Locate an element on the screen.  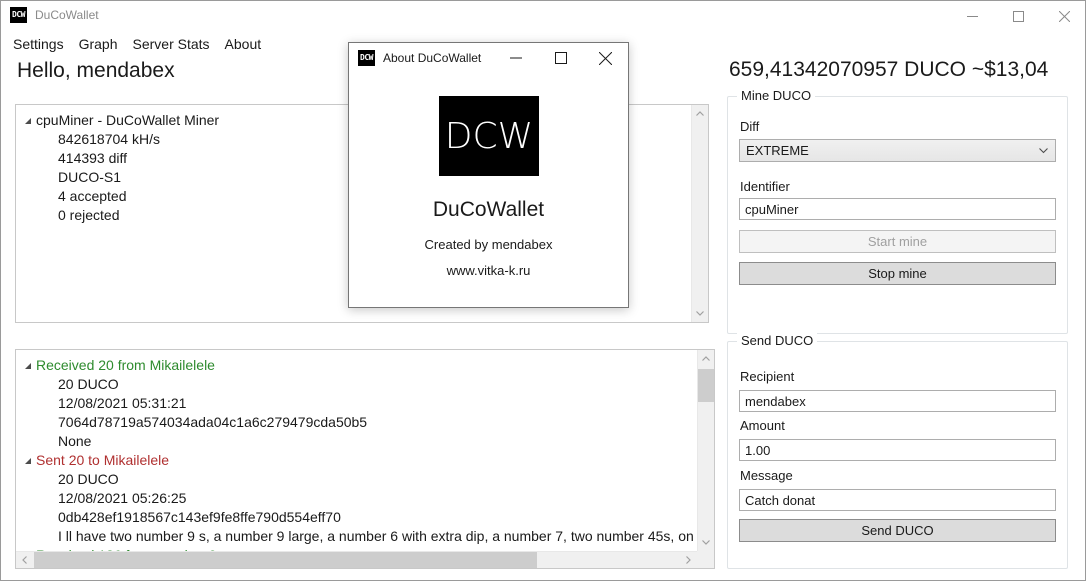
chevron-down-icon is located at coordinates (1043, 151).